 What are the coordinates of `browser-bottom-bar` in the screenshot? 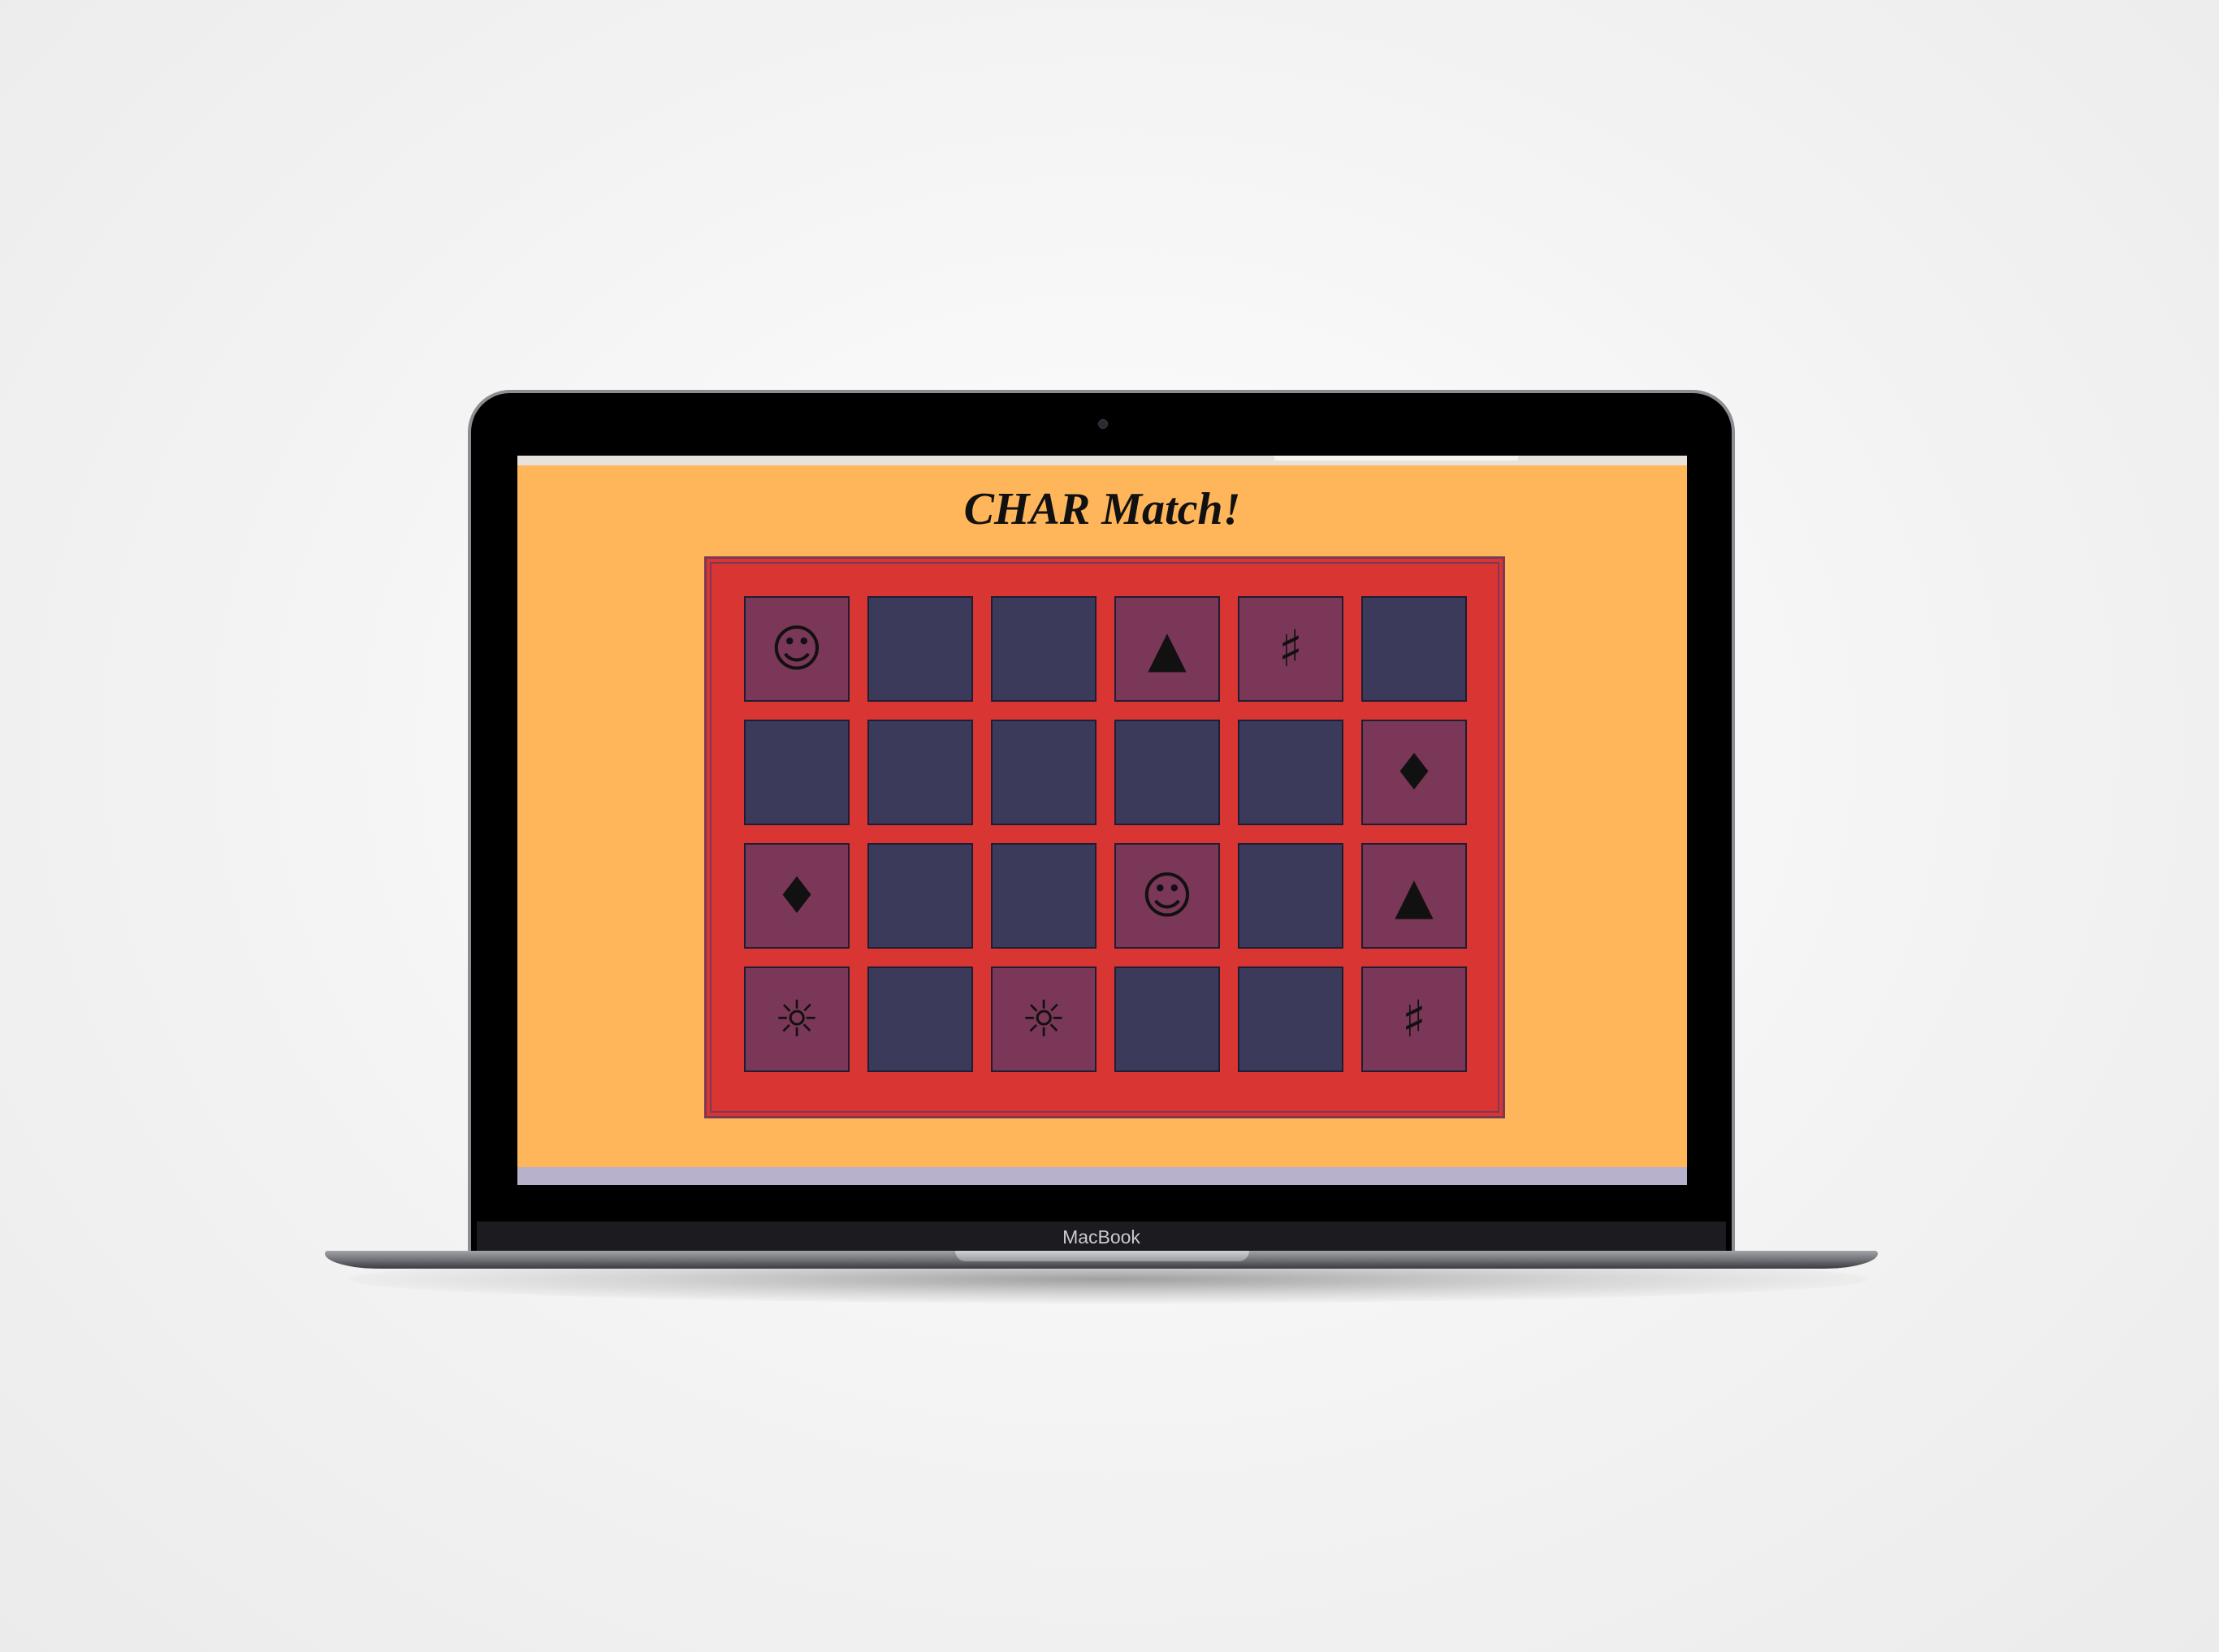 It's located at (1102, 1176).